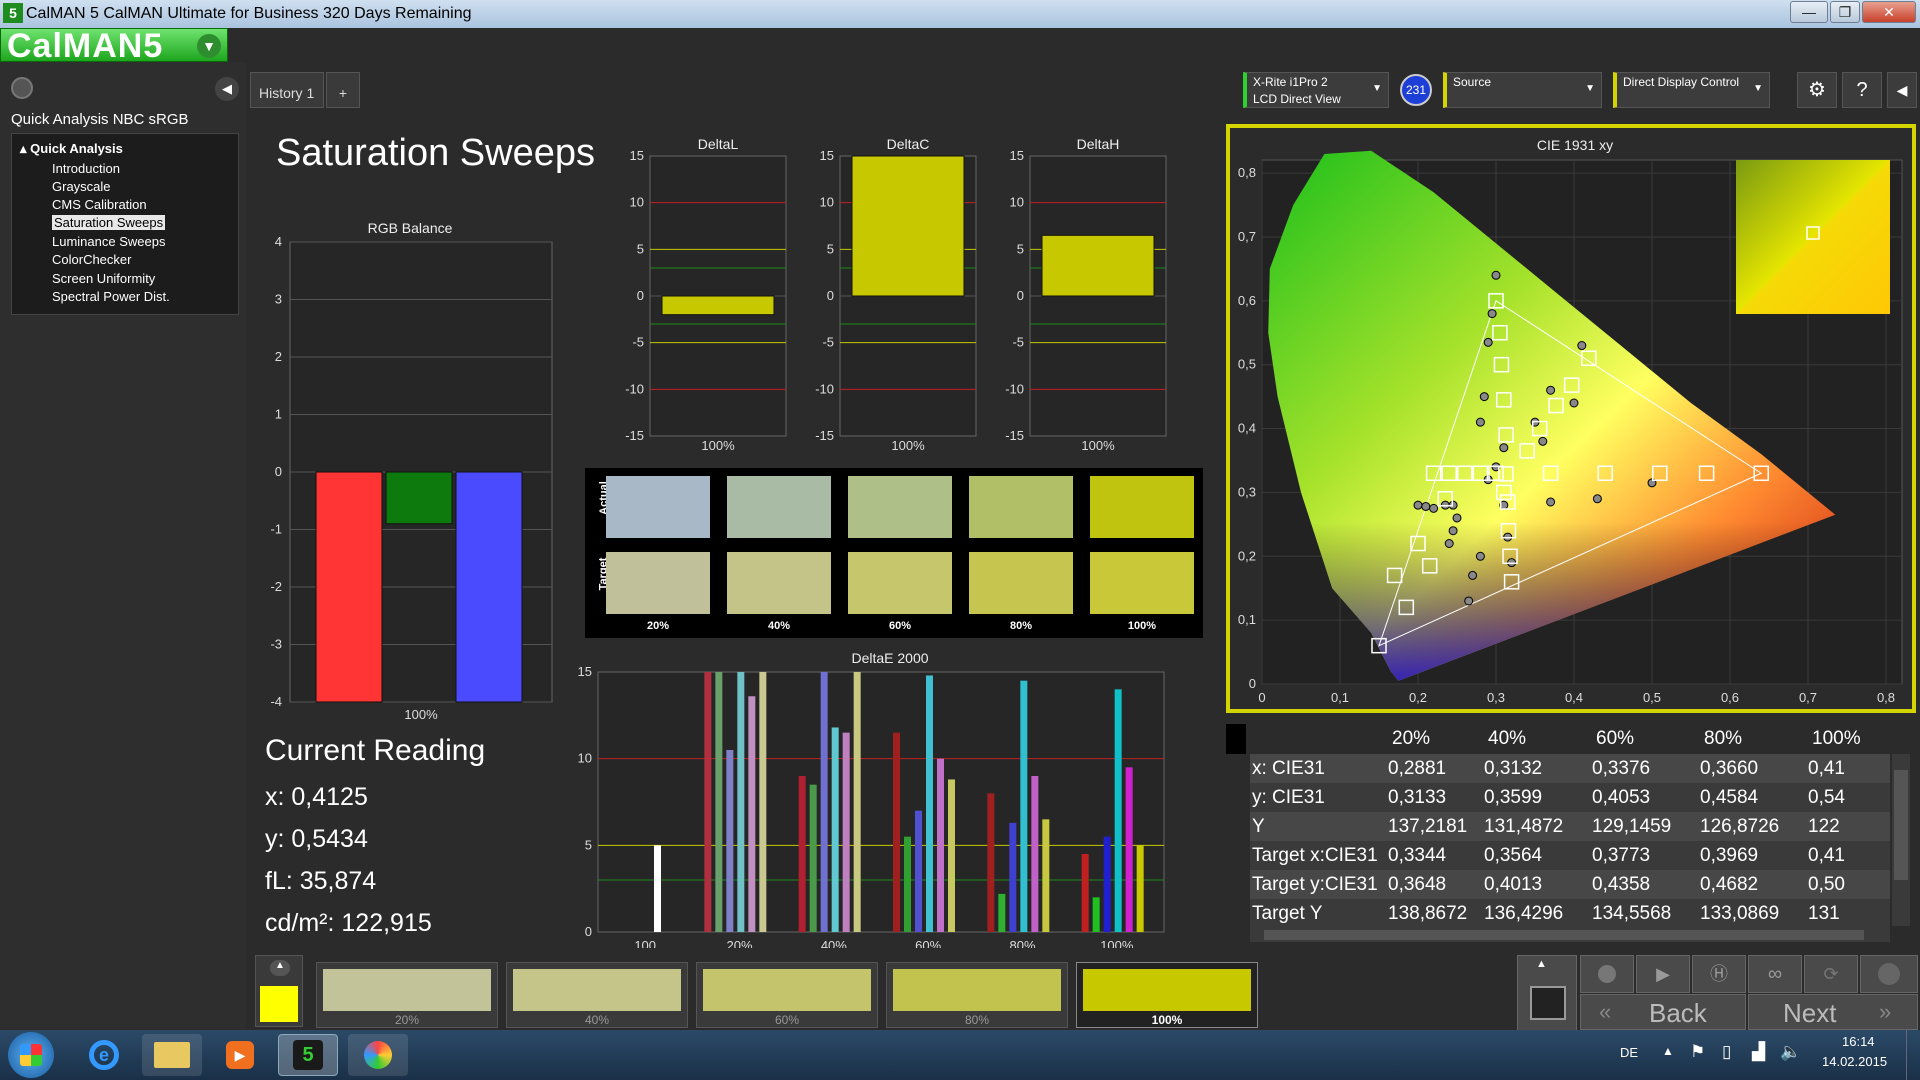  I want to click on horizontal-scrollbar, so click(1570, 935).